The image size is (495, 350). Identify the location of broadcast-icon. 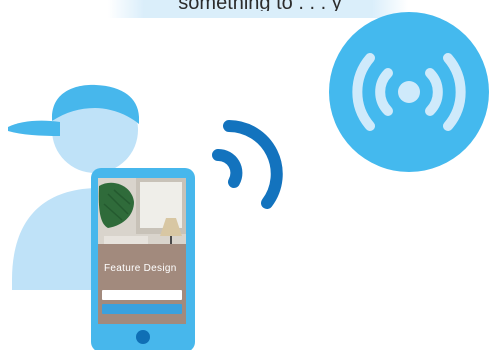
(409, 92).